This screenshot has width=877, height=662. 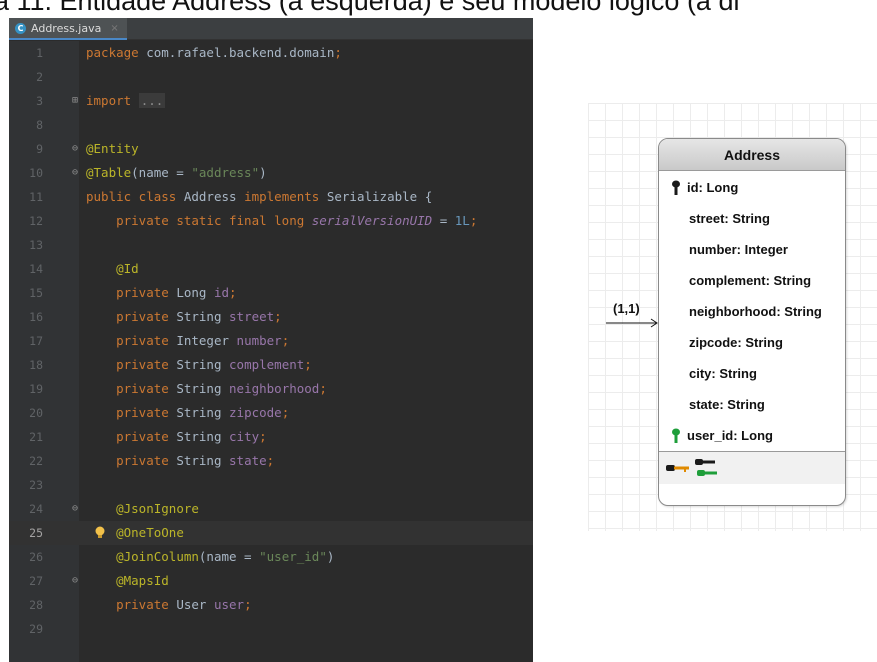 What do you see at coordinates (39, 125) in the screenshot?
I see `line-number: 8` at bounding box center [39, 125].